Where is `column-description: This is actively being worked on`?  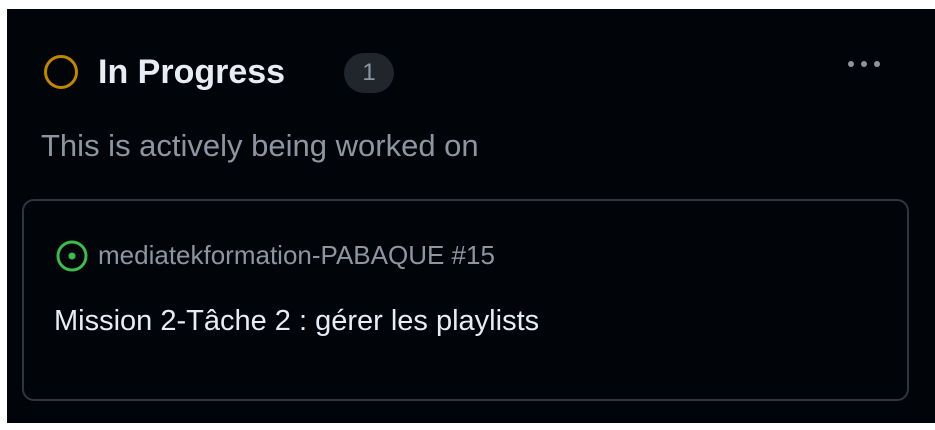 column-description: This is actively being worked on is located at coordinates (260, 145).